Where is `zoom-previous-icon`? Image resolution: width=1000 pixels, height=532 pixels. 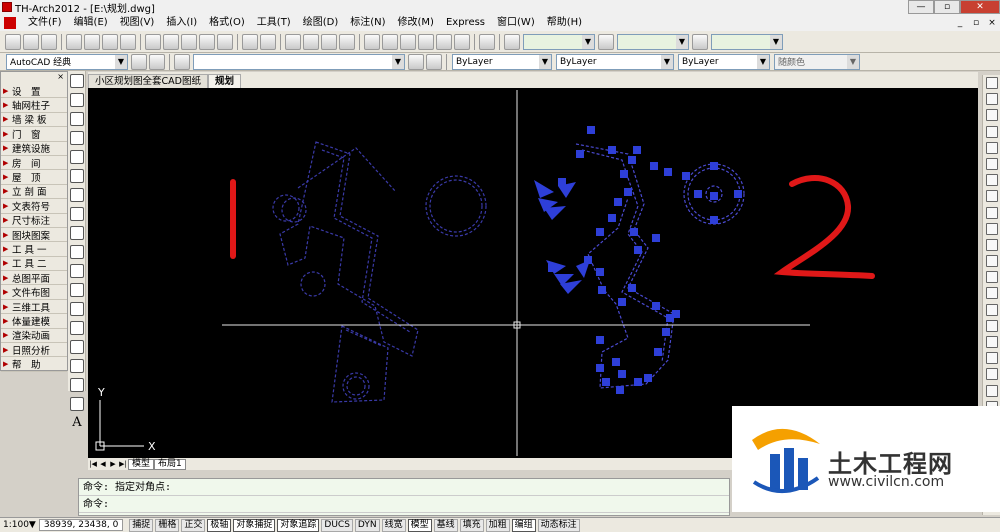
zoom-previous-icon is located at coordinates (347, 41).